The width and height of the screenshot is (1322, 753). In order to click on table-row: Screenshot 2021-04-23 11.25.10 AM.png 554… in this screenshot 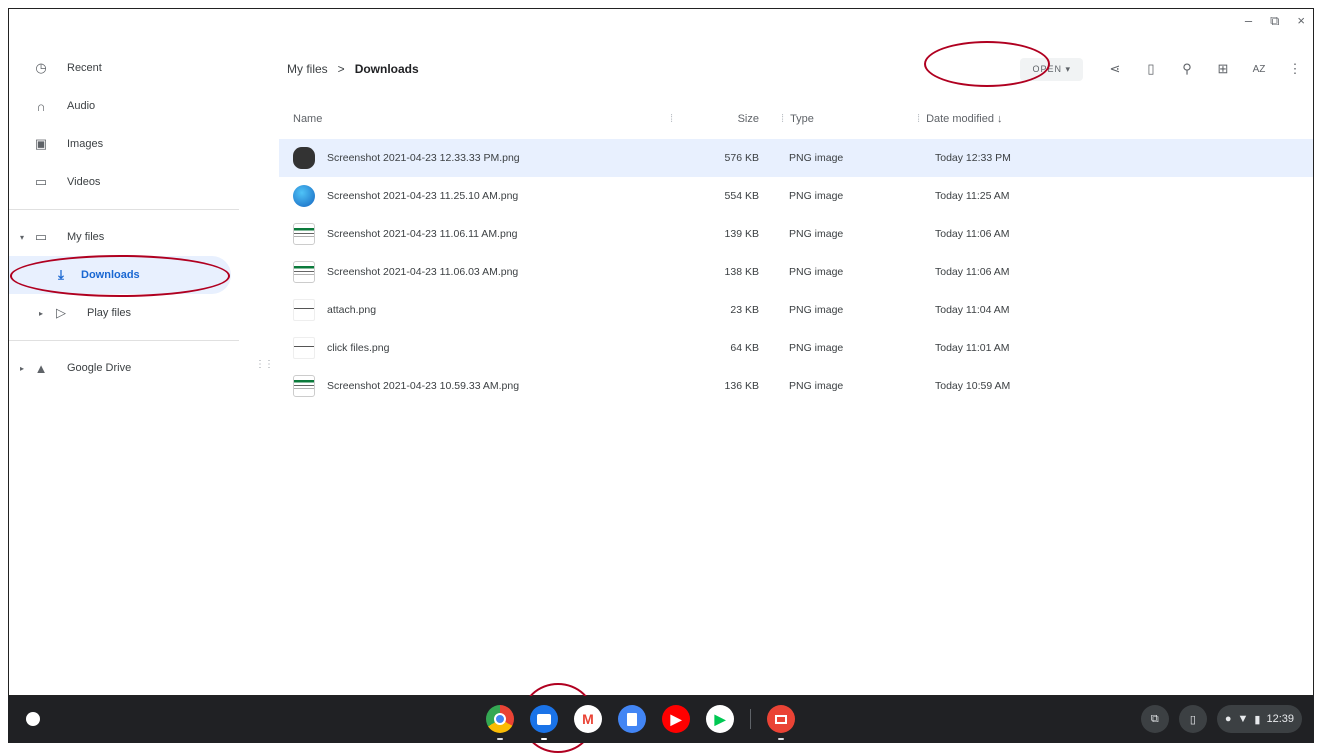, I will do `click(796, 196)`.